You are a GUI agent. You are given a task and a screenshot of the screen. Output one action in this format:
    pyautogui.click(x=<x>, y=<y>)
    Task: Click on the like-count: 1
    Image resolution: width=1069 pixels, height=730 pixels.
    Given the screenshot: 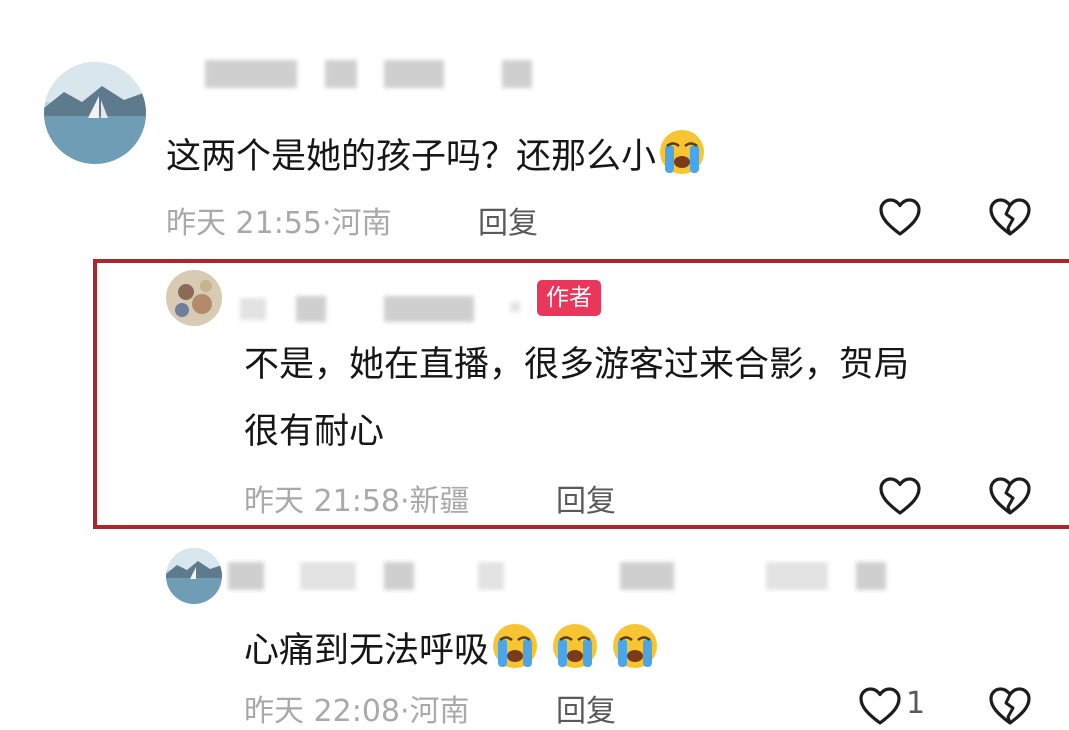 What is the action you would take?
    pyautogui.click(x=916, y=703)
    